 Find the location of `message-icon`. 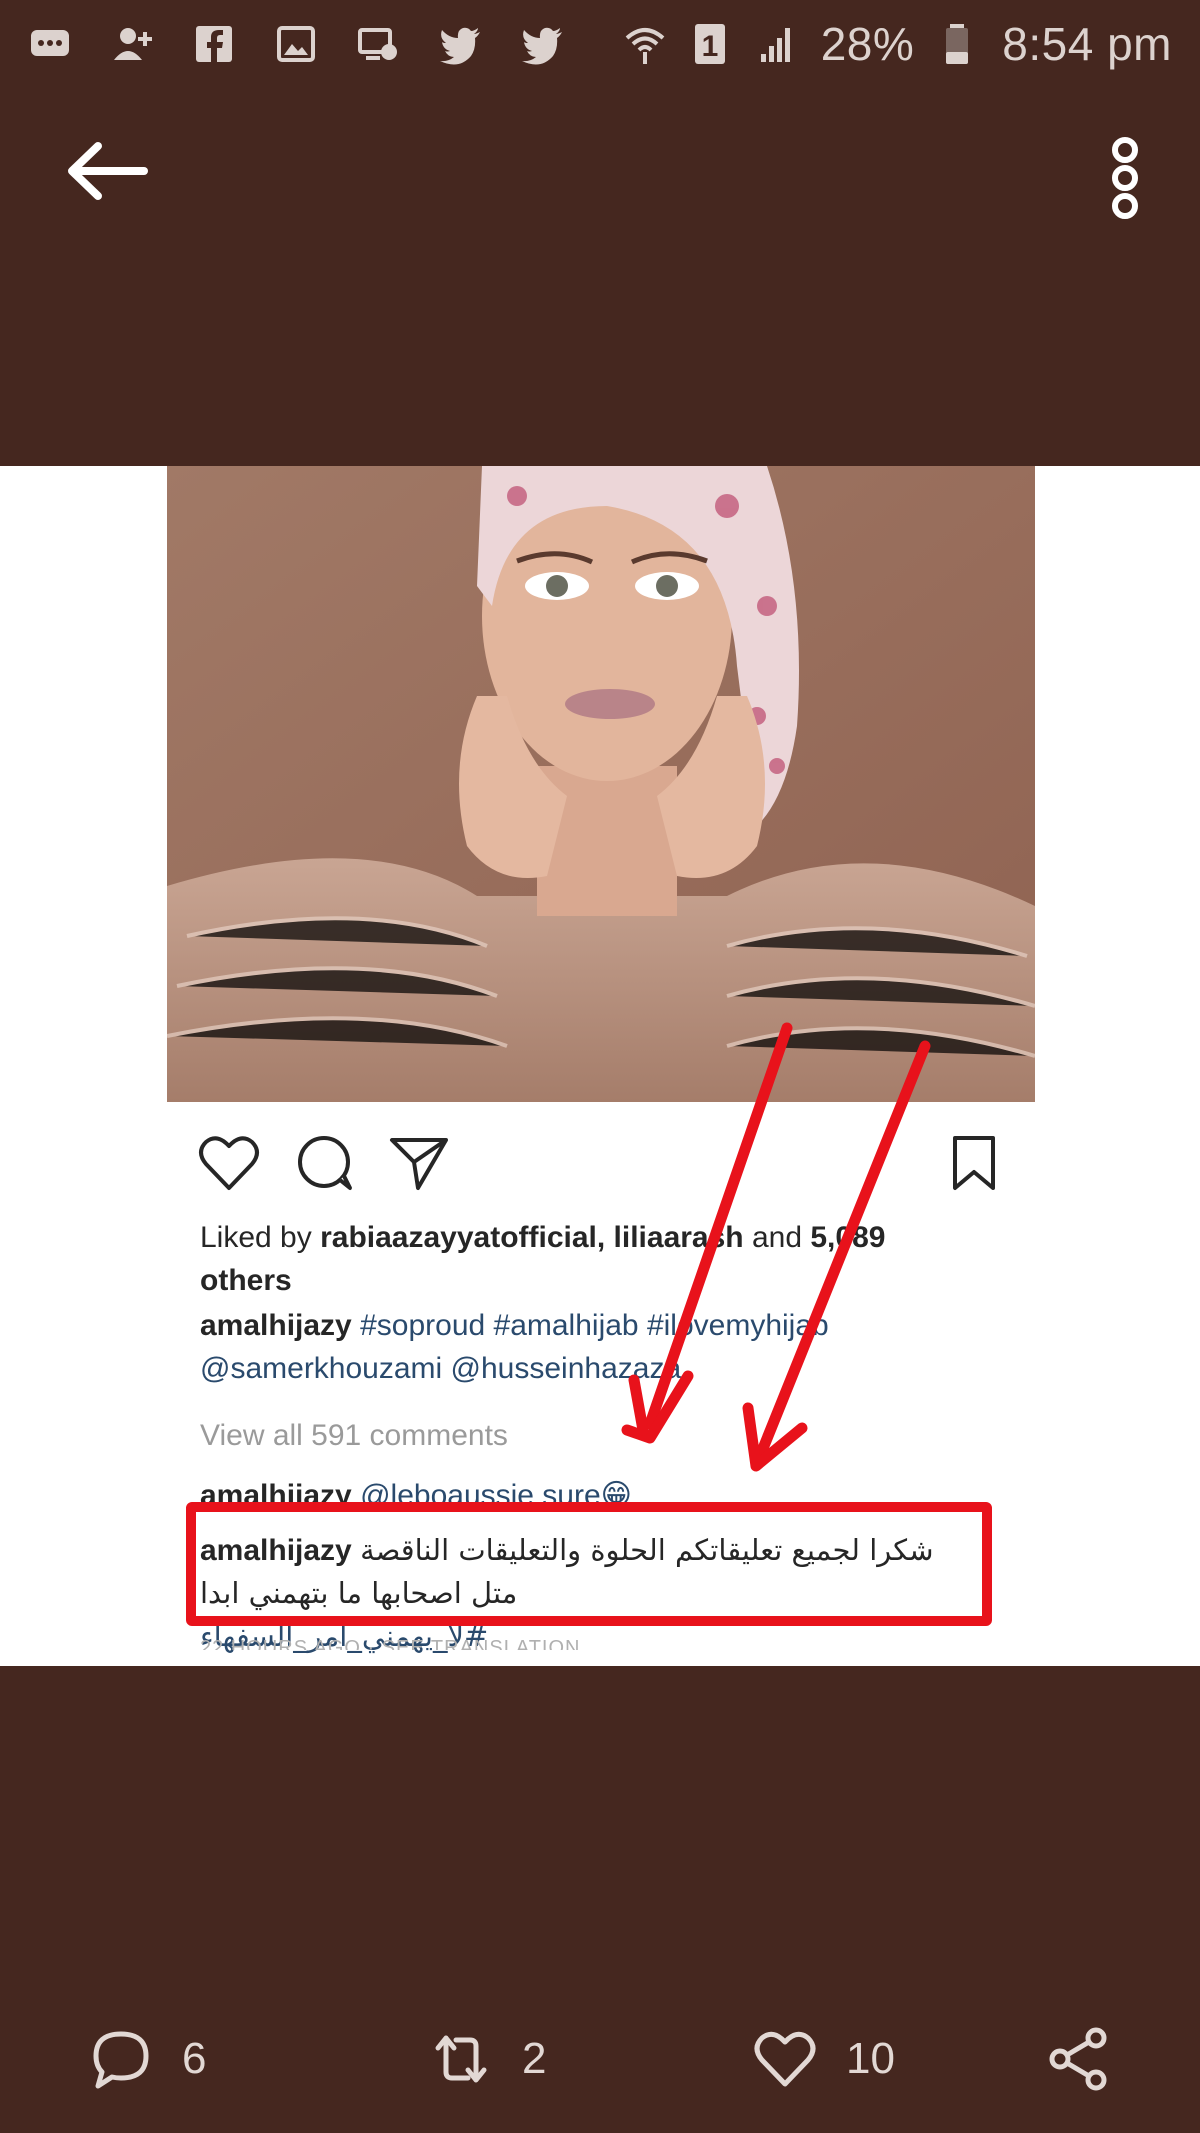

message-icon is located at coordinates (50, 44).